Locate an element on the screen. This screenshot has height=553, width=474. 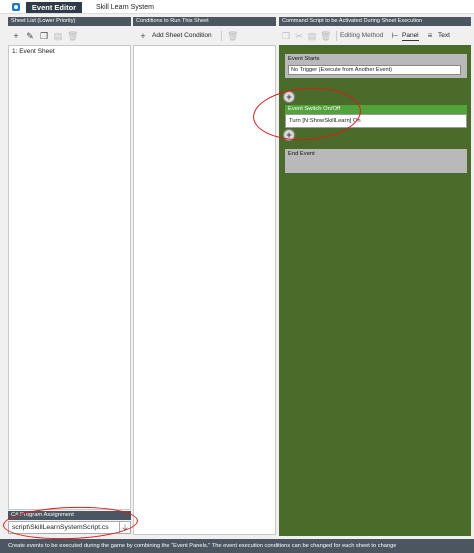
panel-icon: ⊢ is located at coordinates (395, 35).